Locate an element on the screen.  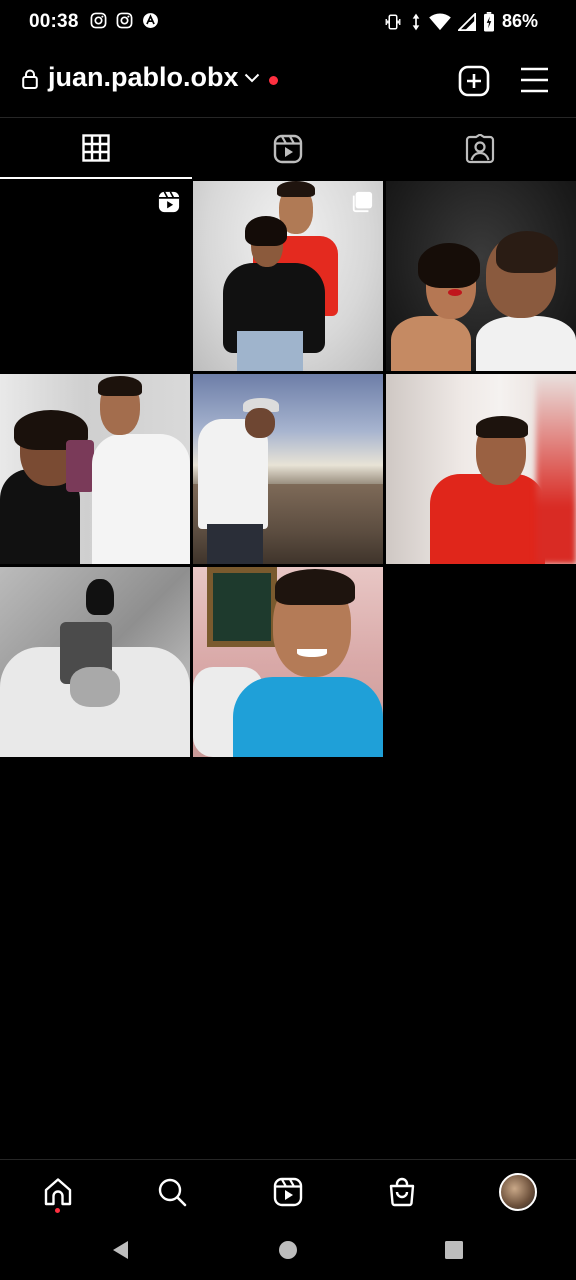
tab-tagged is located at coordinates (480, 148).